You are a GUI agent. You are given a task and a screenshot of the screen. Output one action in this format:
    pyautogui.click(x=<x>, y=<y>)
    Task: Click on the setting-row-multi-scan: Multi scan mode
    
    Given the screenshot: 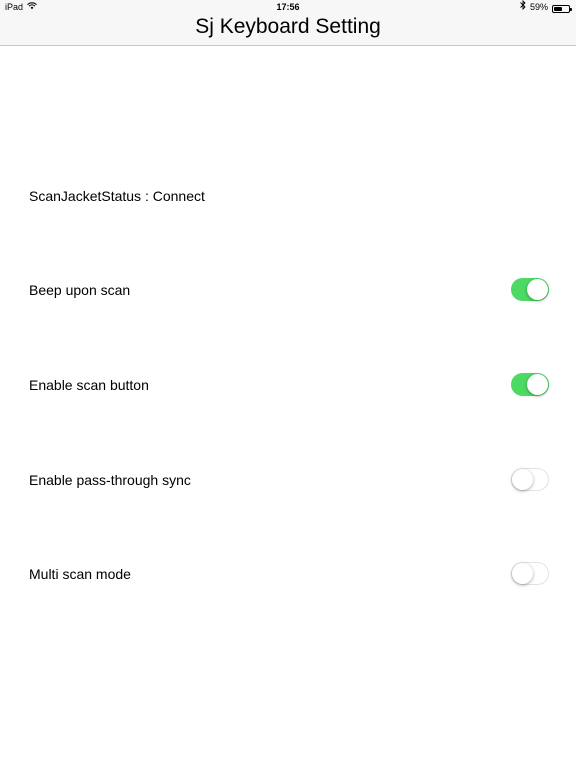 What is the action you would take?
    pyautogui.click(x=289, y=576)
    